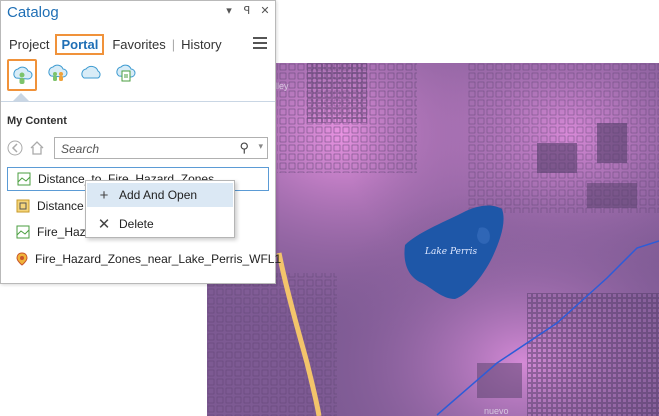  Describe the element at coordinates (23, 206) in the screenshot. I see `map-package-icon` at that location.